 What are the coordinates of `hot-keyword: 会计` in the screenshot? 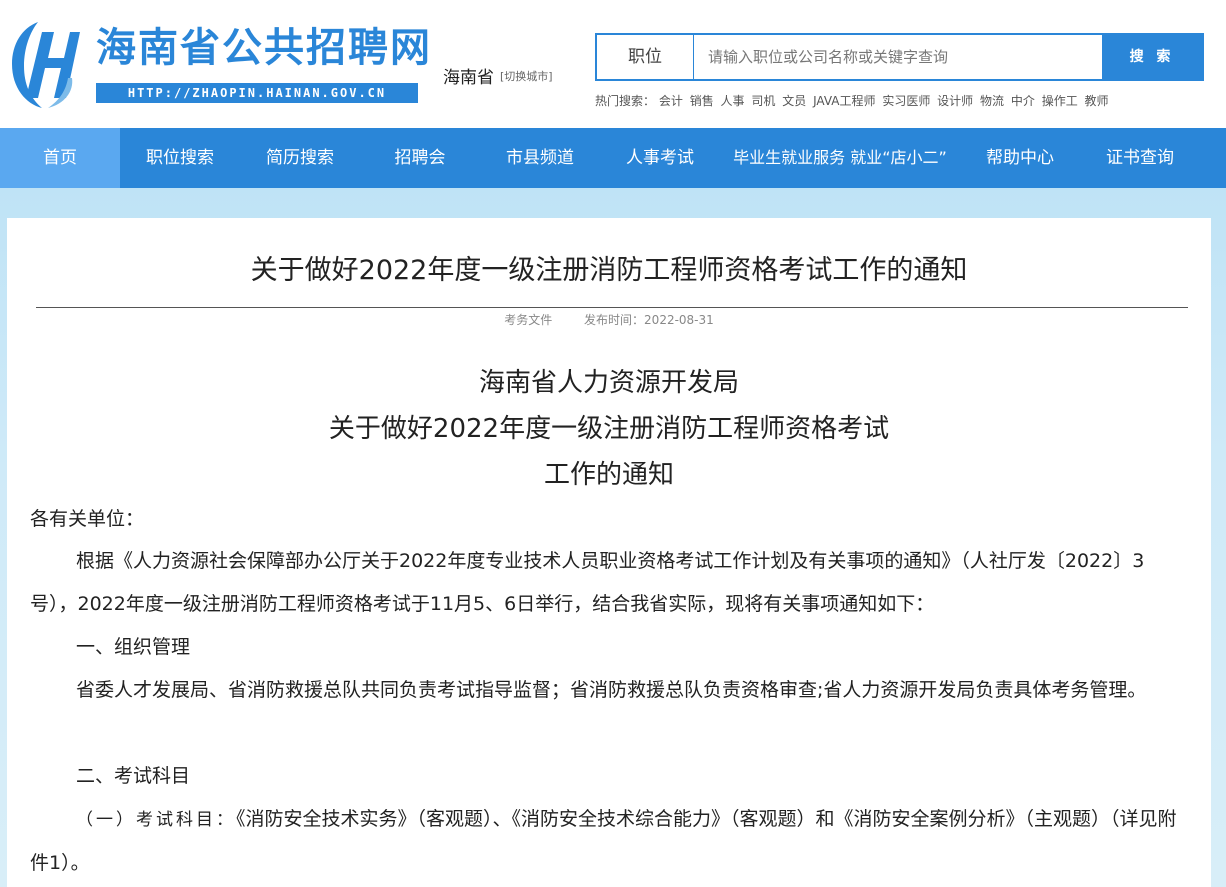 It's located at (671, 101).